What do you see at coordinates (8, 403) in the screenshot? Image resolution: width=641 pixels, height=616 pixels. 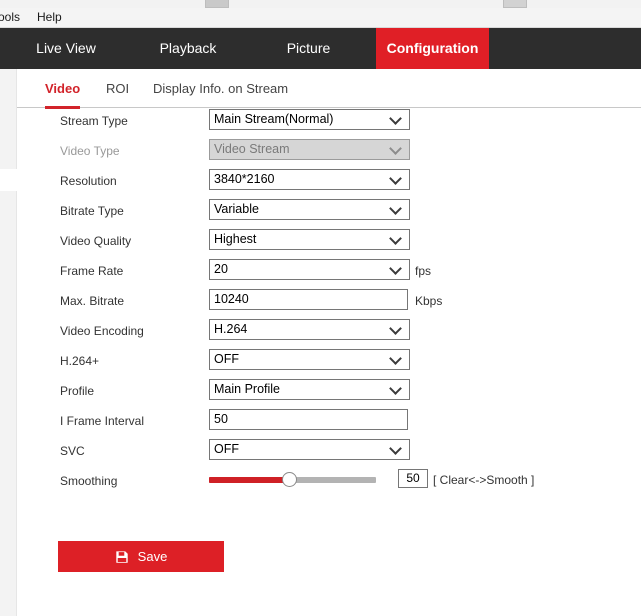 I see `sidebar-panel-lower` at bounding box center [8, 403].